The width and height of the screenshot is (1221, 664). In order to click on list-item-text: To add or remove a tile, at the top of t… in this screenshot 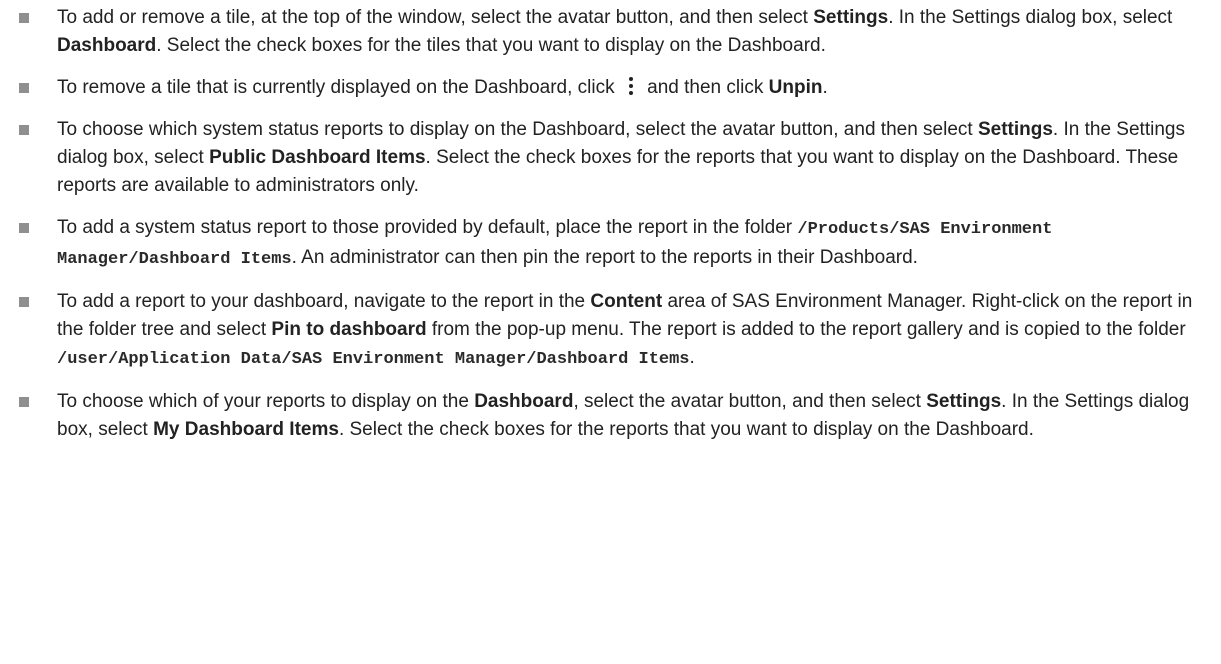, I will do `click(435, 17)`.